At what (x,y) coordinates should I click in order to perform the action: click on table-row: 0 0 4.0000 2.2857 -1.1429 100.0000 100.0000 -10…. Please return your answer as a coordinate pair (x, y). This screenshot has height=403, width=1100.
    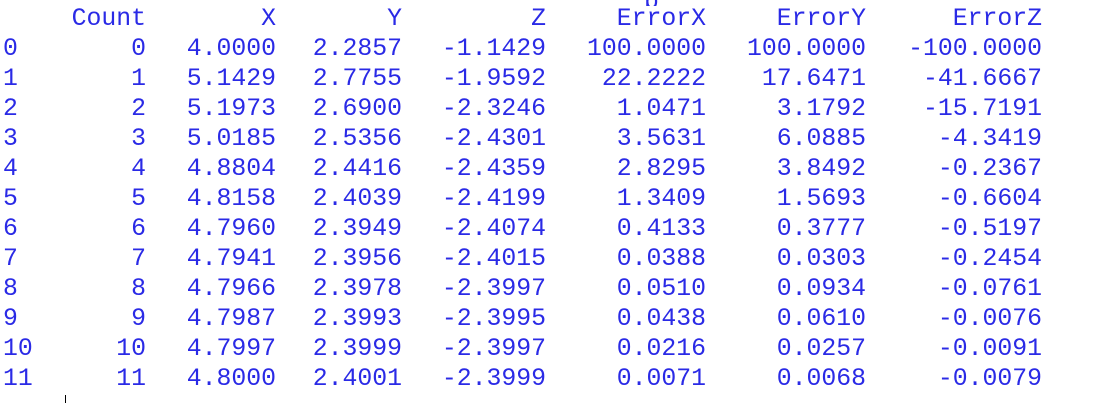
    Looking at the image, I should click on (550, 49).